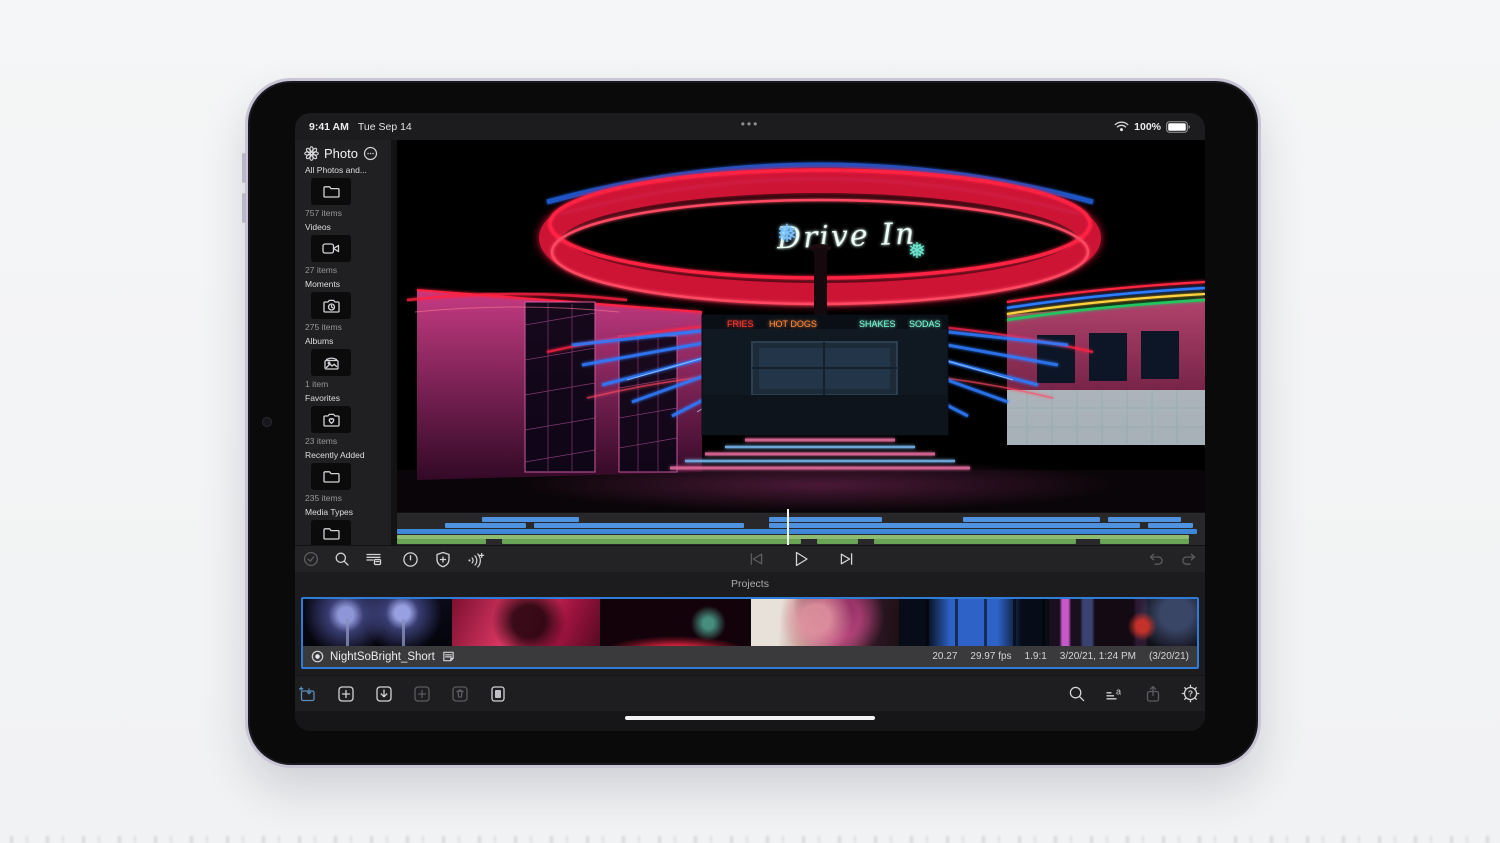 The width and height of the screenshot is (1500, 843). Describe the element at coordinates (331, 248) in the screenshot. I see `video-camera-icon` at that location.